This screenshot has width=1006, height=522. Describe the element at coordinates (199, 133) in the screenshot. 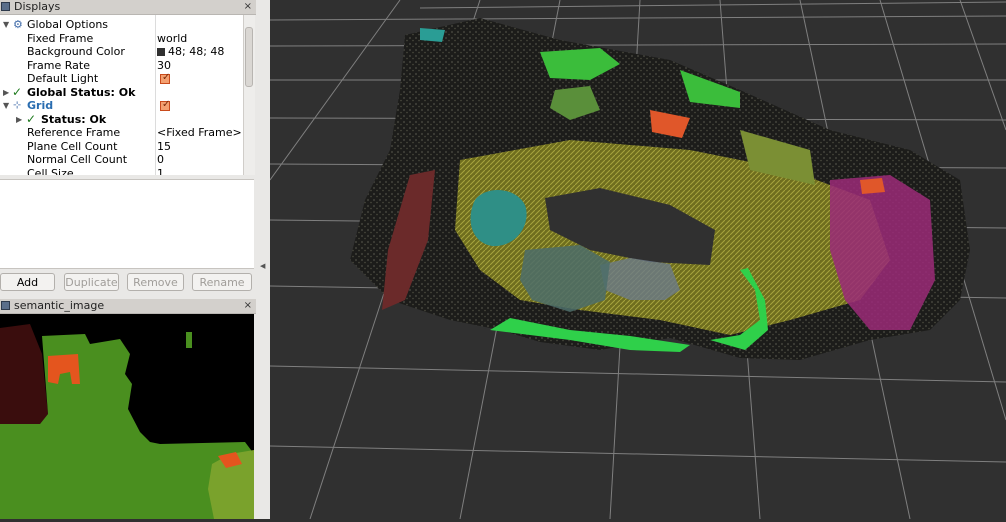

I see `tree-value: <Fixed Frame>` at that location.